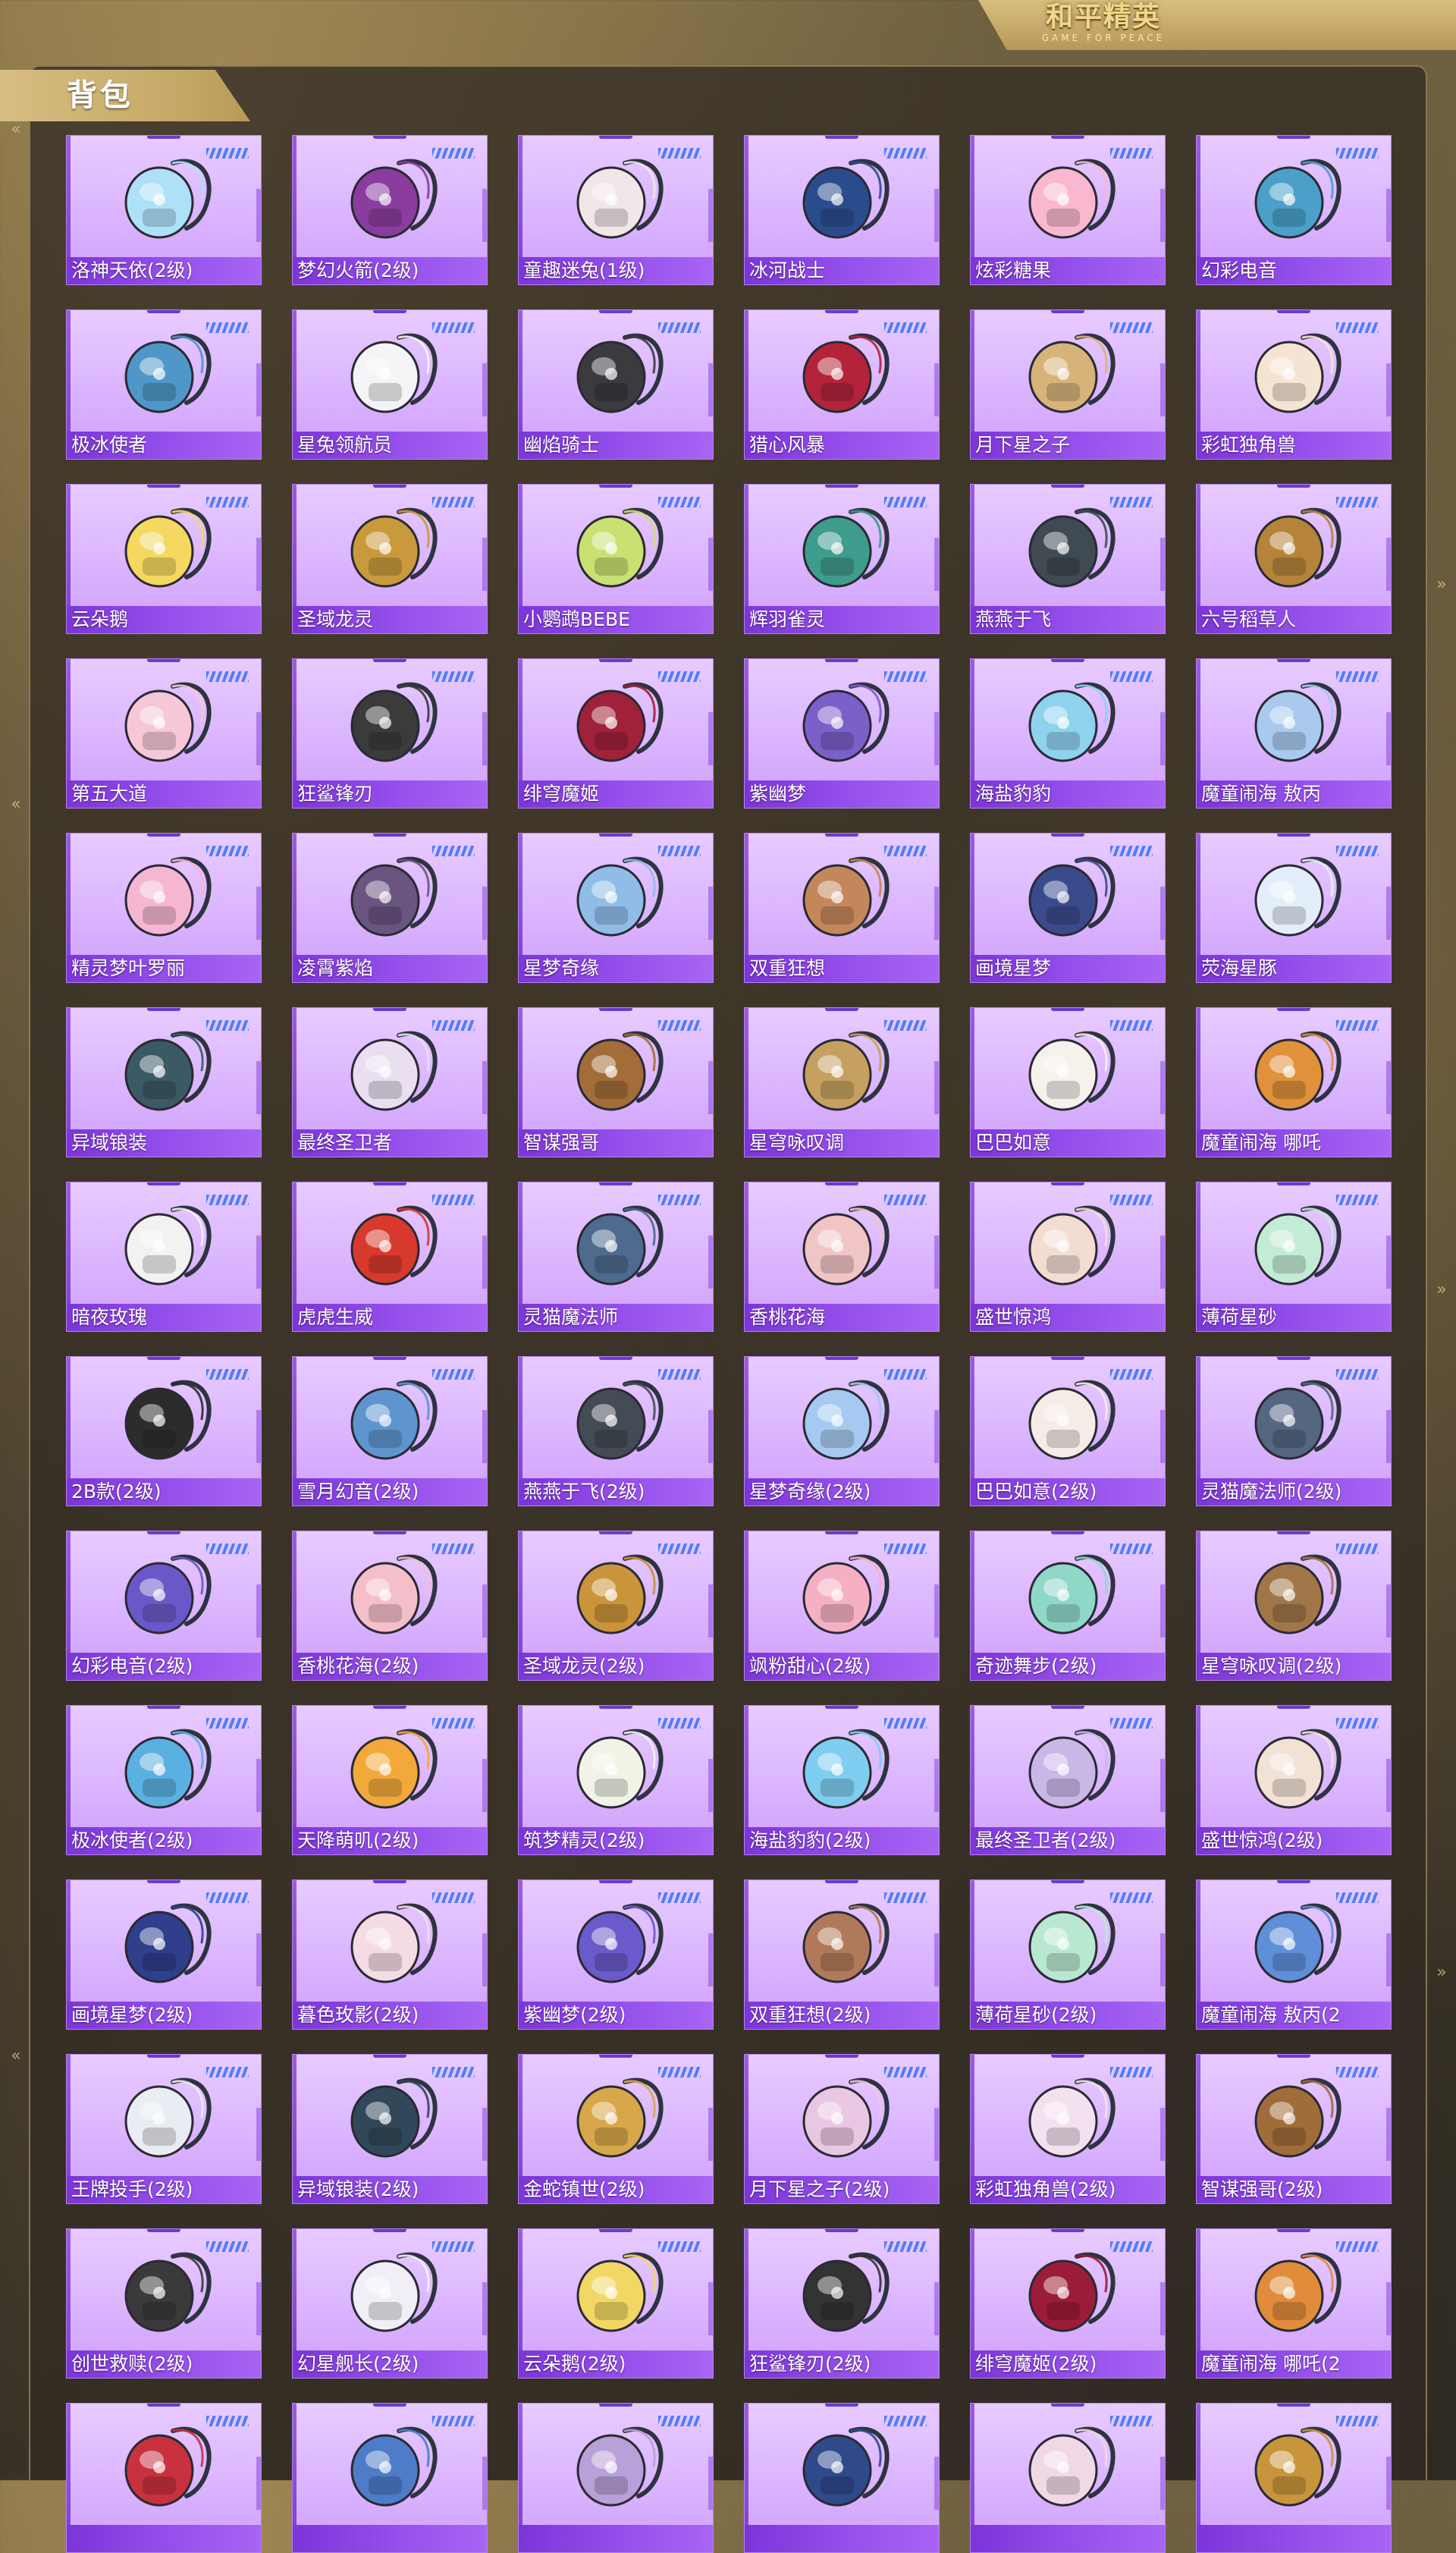  Describe the element at coordinates (164, 733) in the screenshot. I see `backpack-card: 第五大道` at that location.